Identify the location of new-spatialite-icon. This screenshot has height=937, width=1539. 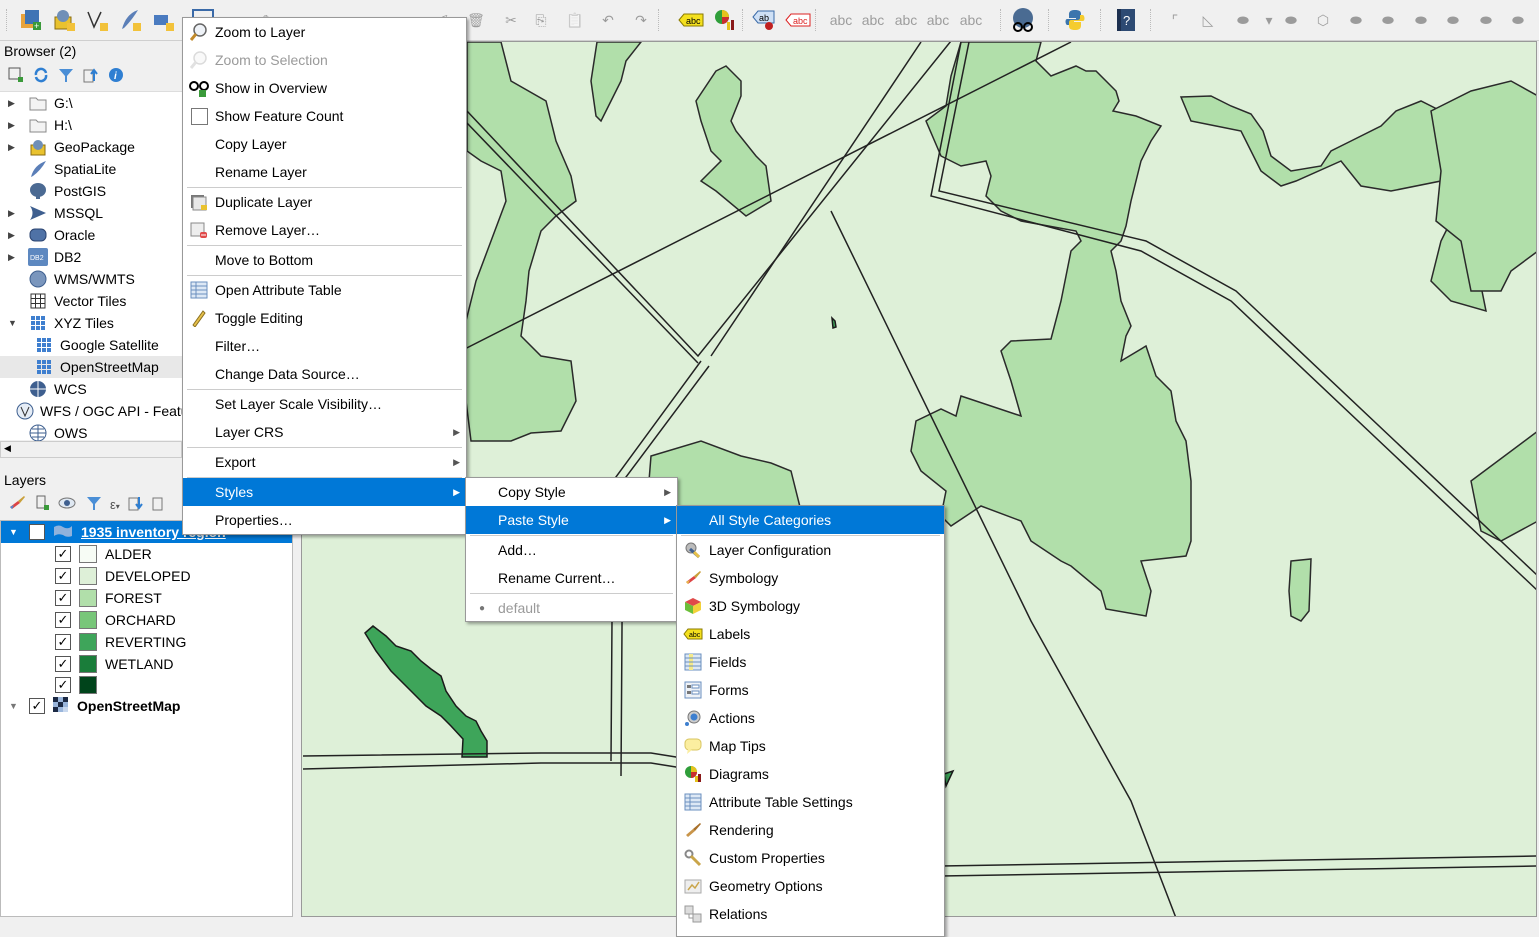
(130, 20).